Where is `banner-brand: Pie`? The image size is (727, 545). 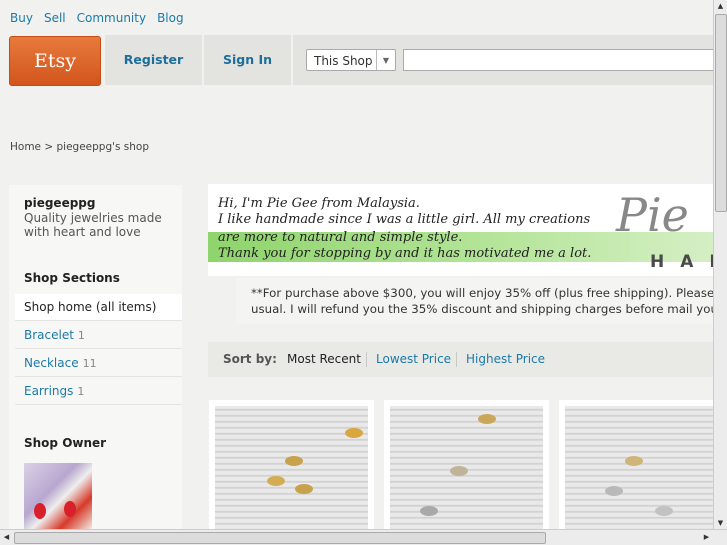 banner-brand: Pie is located at coordinates (652, 215).